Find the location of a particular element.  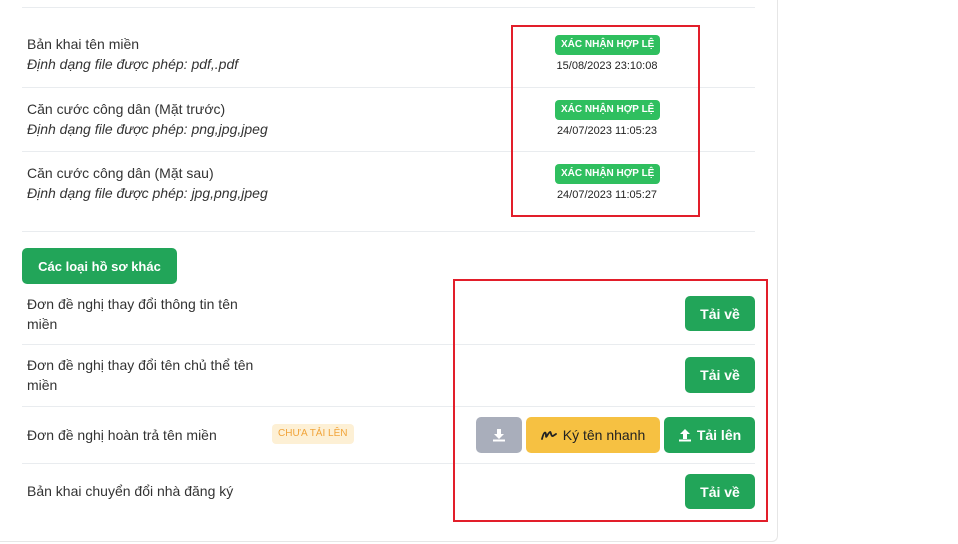

form-name: Đơn đề nghị thay đổi thông tin tên miền is located at coordinates (132, 314).